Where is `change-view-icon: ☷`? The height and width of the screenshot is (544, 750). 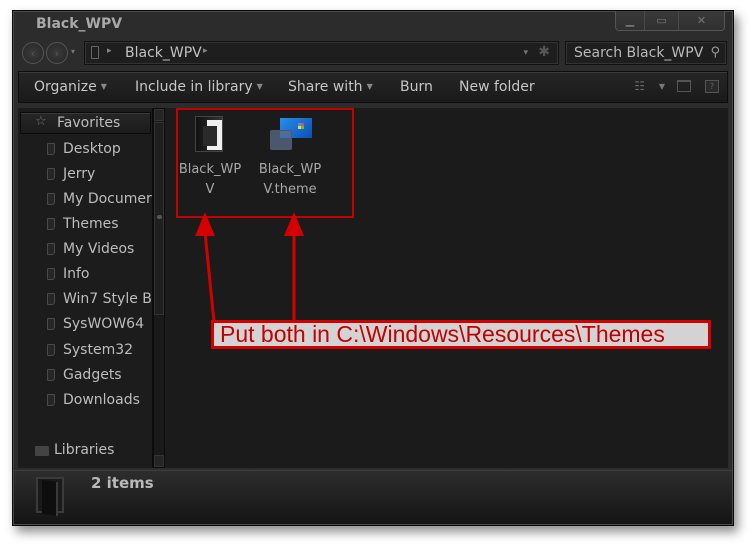
change-view-icon: ☷ is located at coordinates (639, 86).